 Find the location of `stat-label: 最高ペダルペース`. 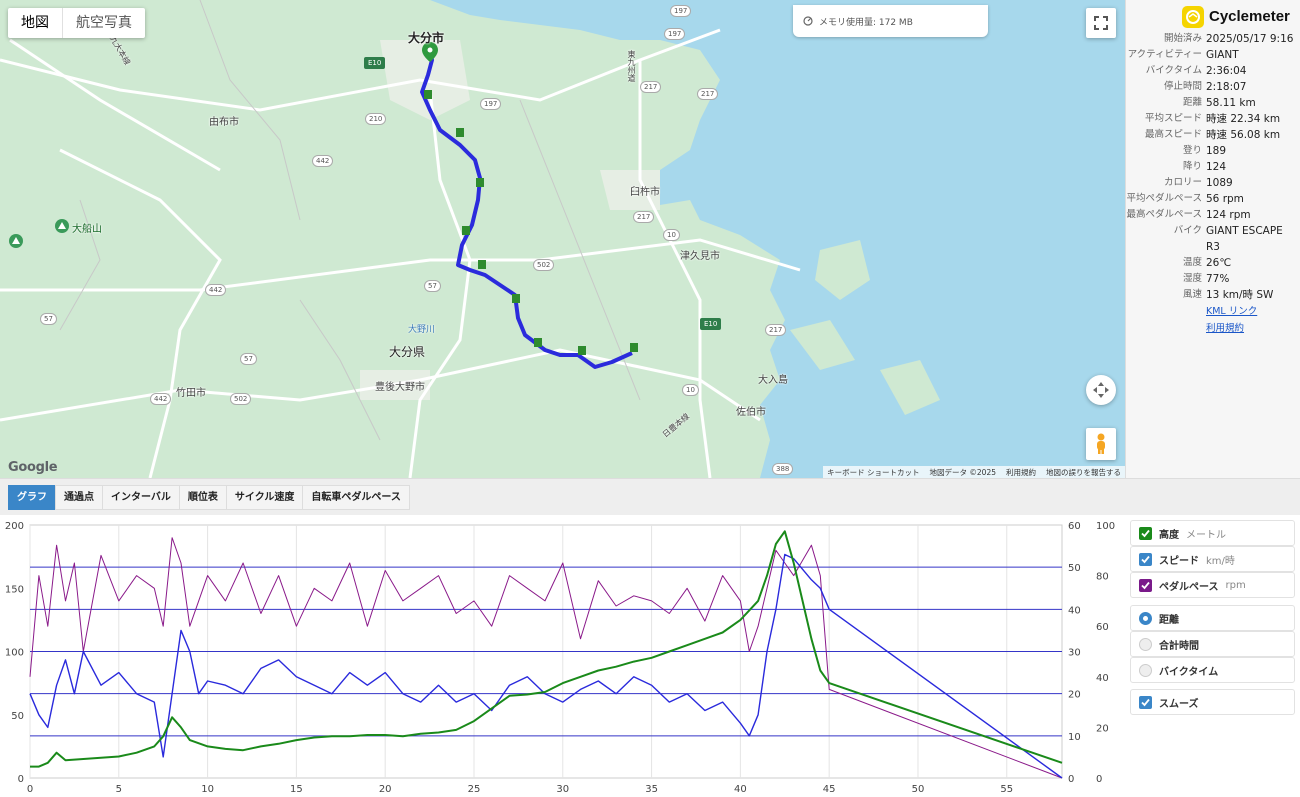

stat-label: 最高ペダルペース is located at coordinates (1164, 214).